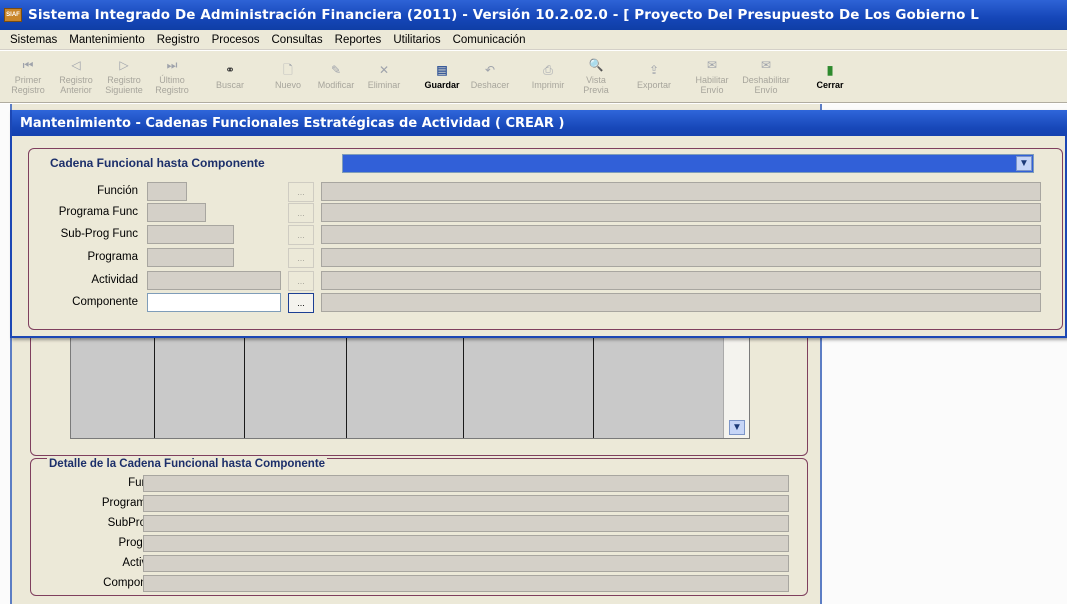  What do you see at coordinates (830, 76) in the screenshot?
I see `close-button: ▮ Cerrar` at bounding box center [830, 76].